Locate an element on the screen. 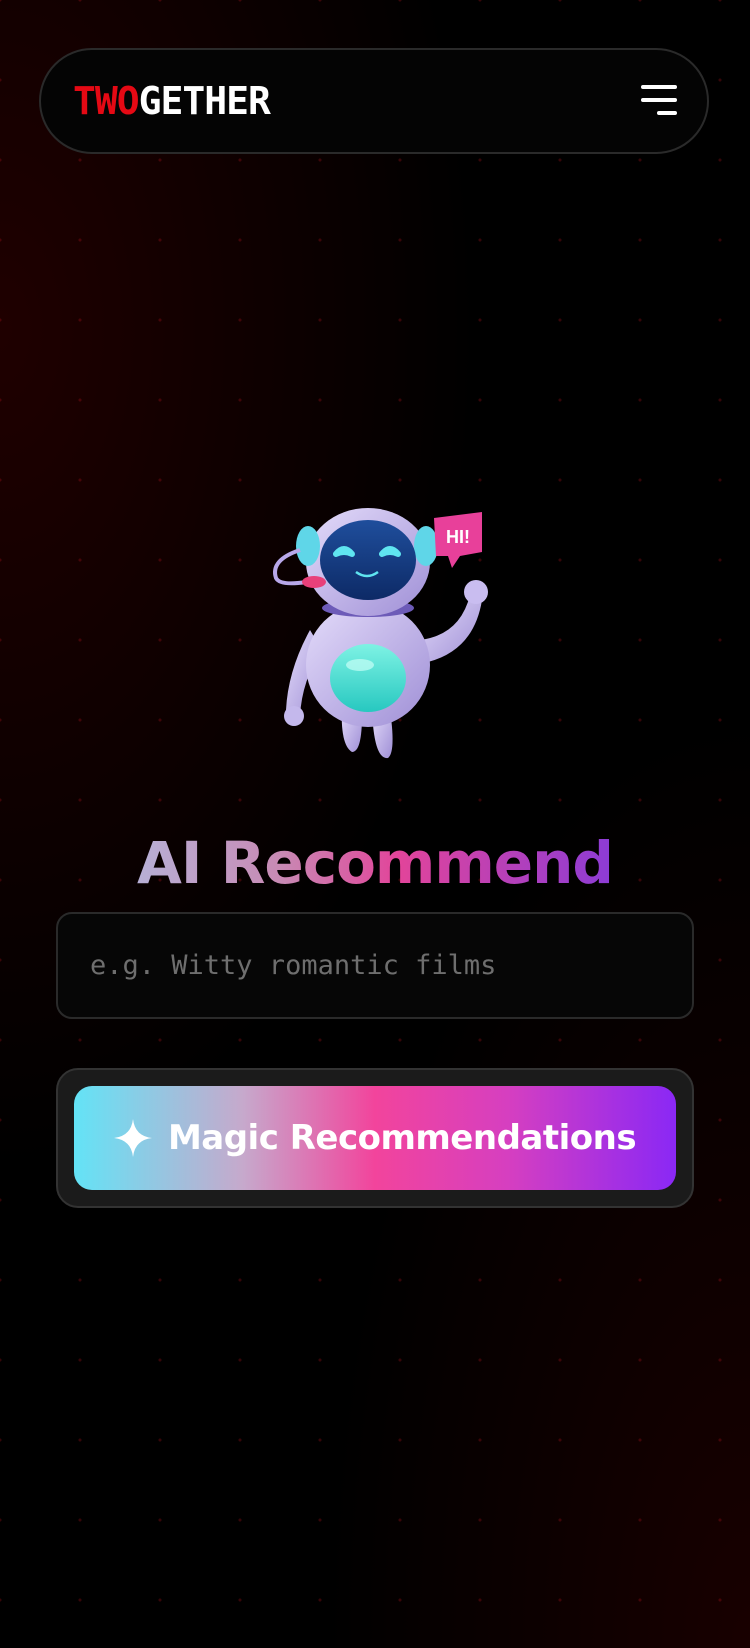 The height and width of the screenshot is (1648, 750). magic-button-frame: Magic Recommendations is located at coordinates (375, 1138).